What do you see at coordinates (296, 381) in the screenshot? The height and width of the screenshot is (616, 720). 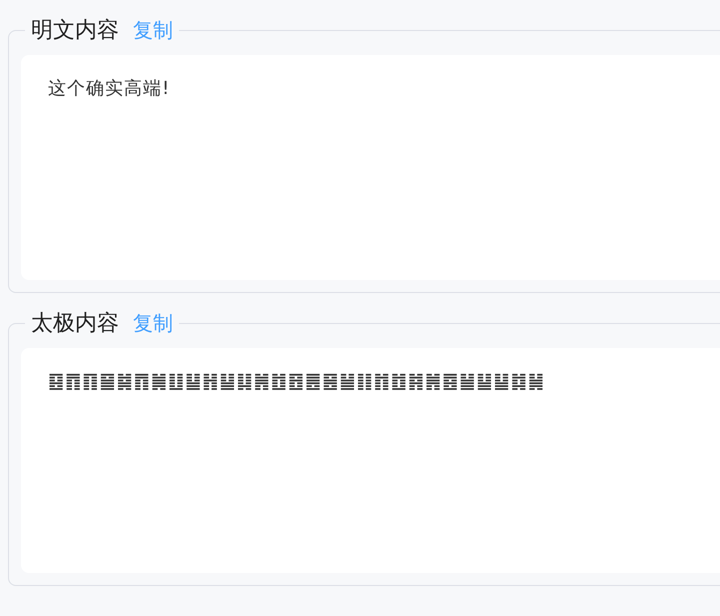 I see `content-text: ䷕䷓䷖䷍䷯䷓䷛䷗䷊䷏䷊䷆䷞䷂䷔䷌䷝䷡䷁䷇䷂䷦䷞䷤䷡䷊䷊䷜䷟` at bounding box center [296, 381].